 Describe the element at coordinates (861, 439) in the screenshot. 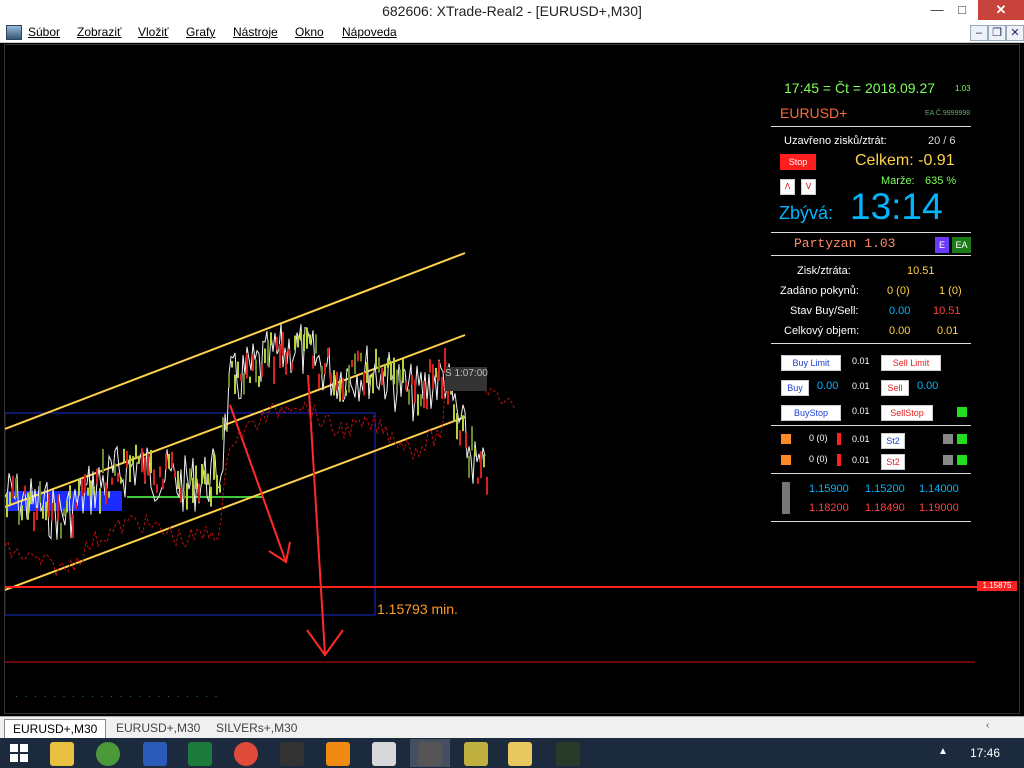

I see `lot-1: 0.01` at that location.